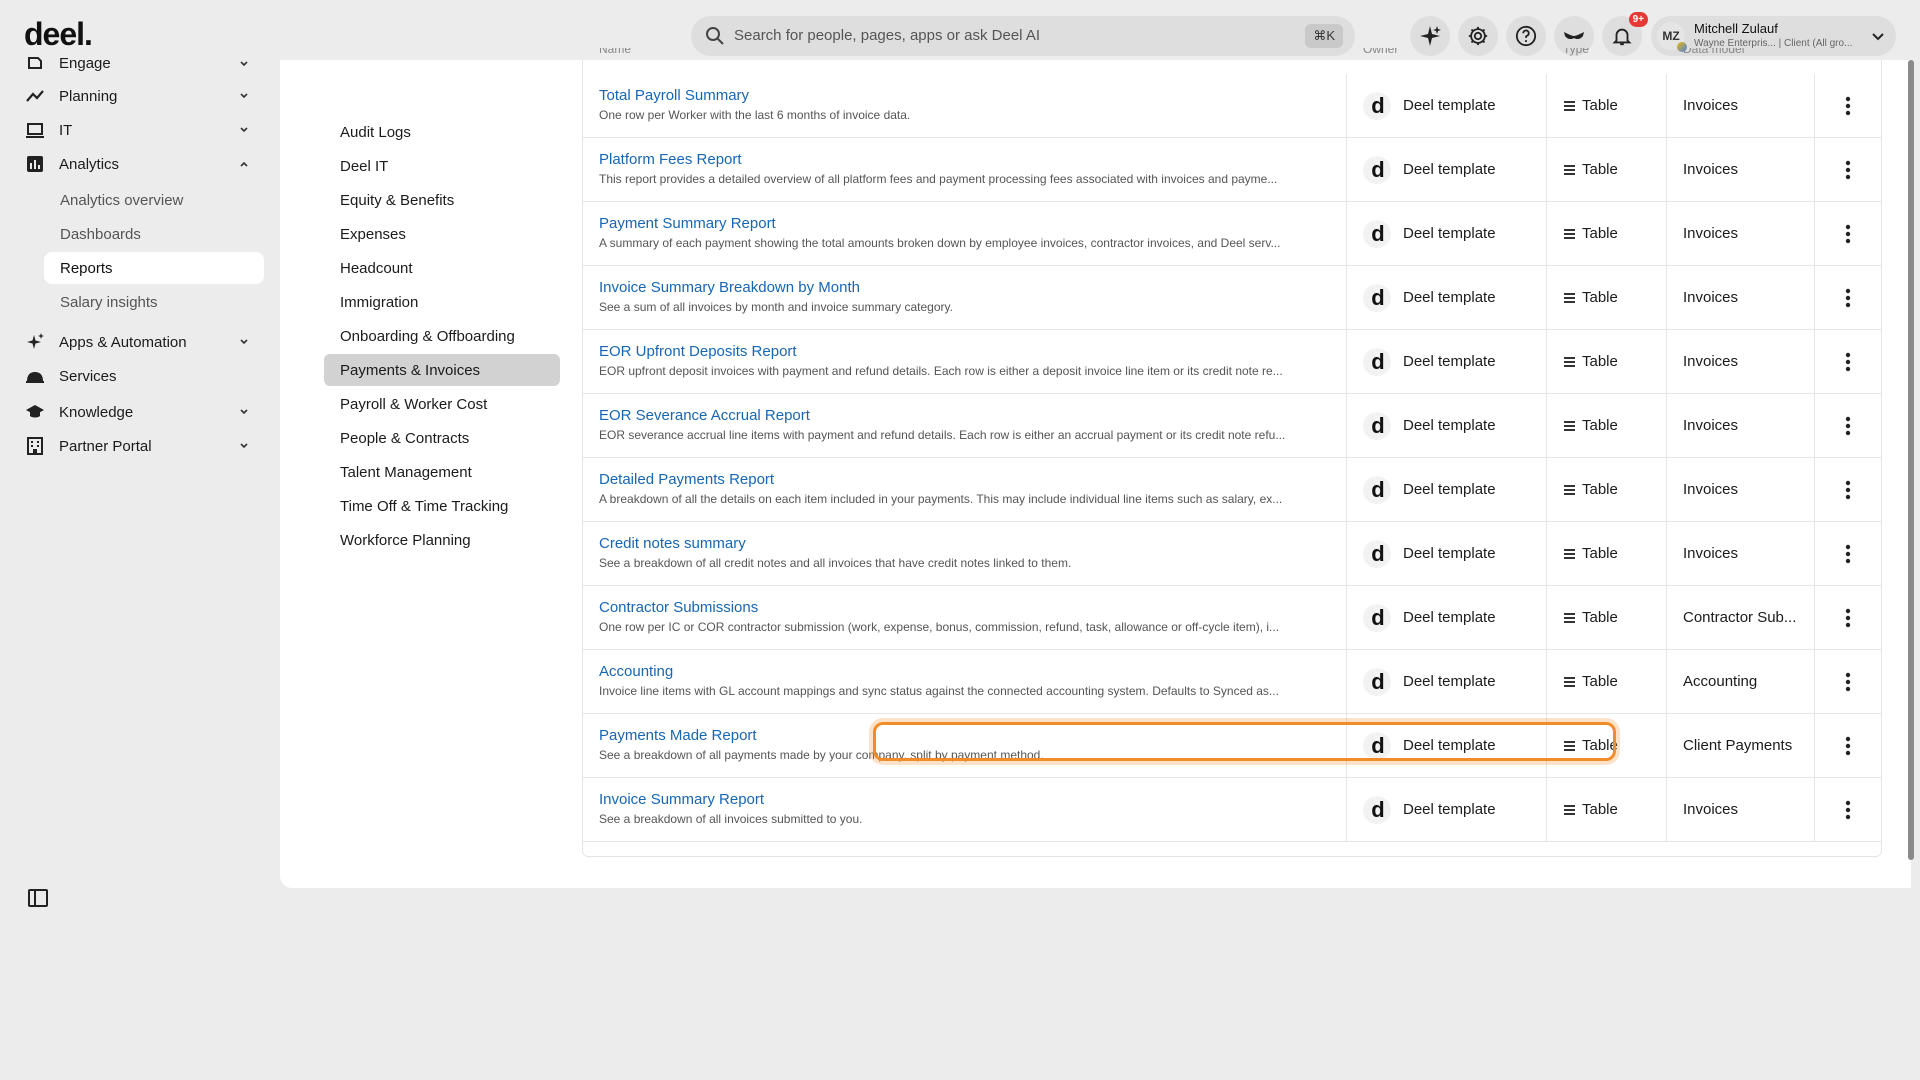 This screenshot has height=1080, width=1920. Describe the element at coordinates (442, 200) in the screenshot. I see `category-equity-benefits: Equity & Benefits` at that location.